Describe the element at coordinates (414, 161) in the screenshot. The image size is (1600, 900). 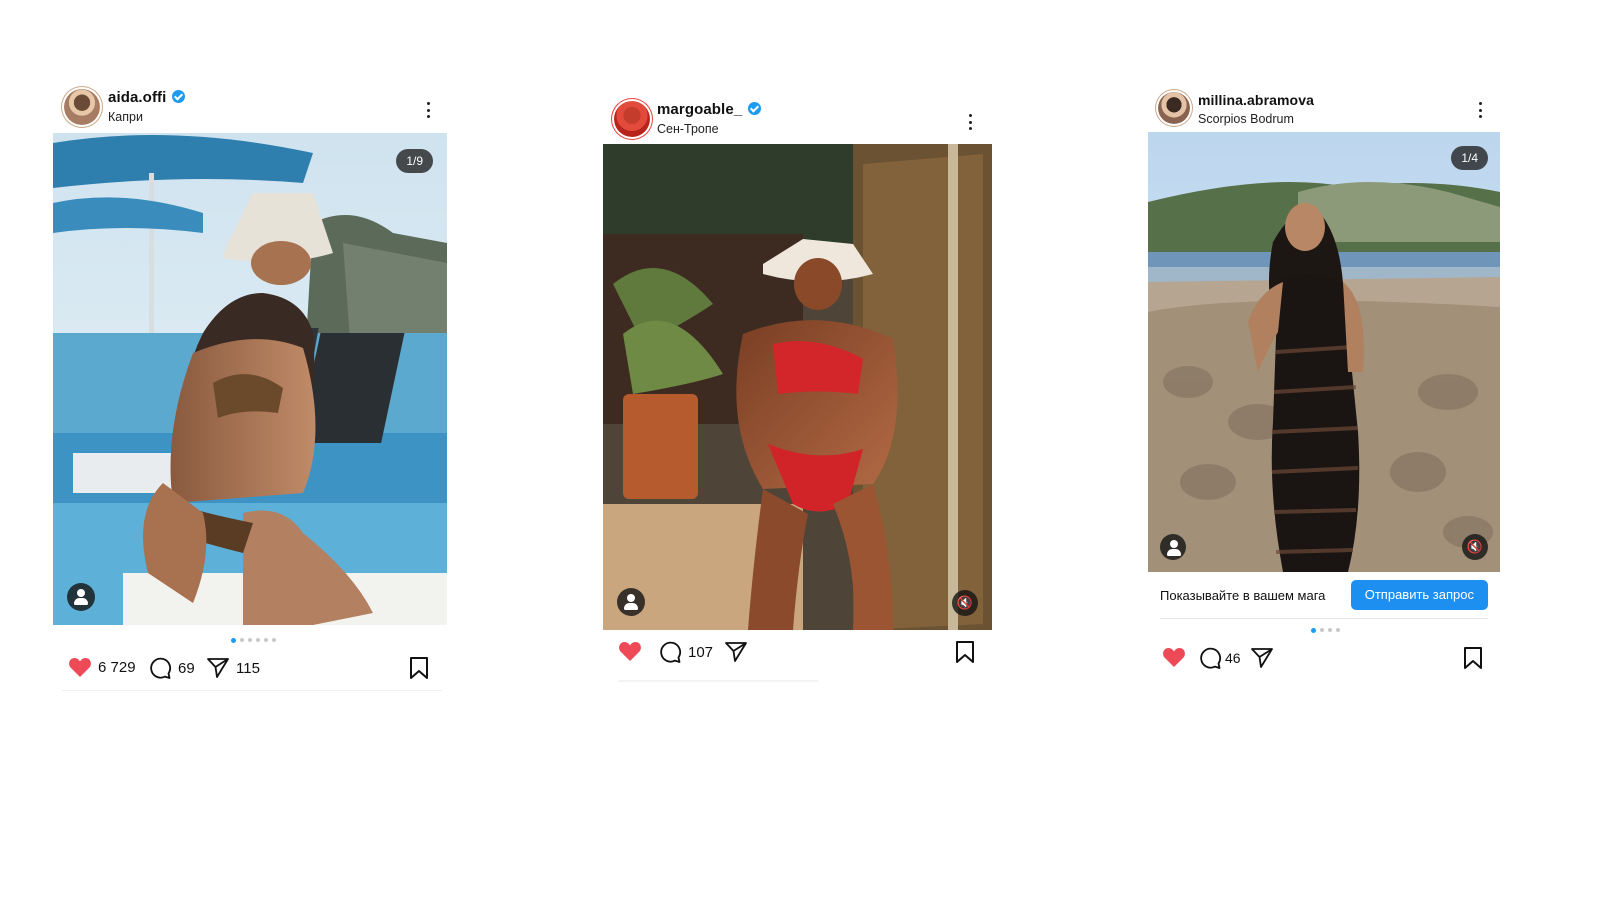
I see `carousel-counter: 1/9` at that location.